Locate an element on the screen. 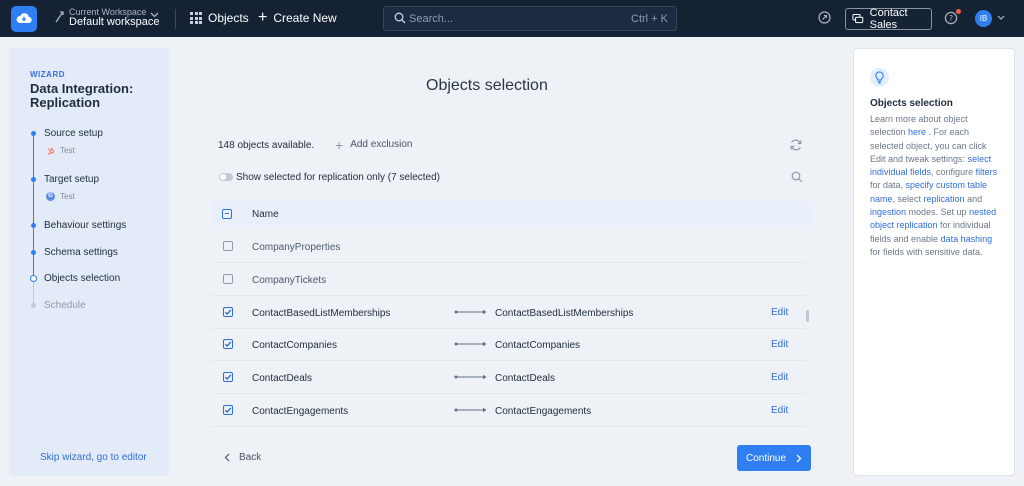 The image size is (1024, 486). table-row: ContactCompanies ContactCompanies Edit is located at coordinates (509, 344).